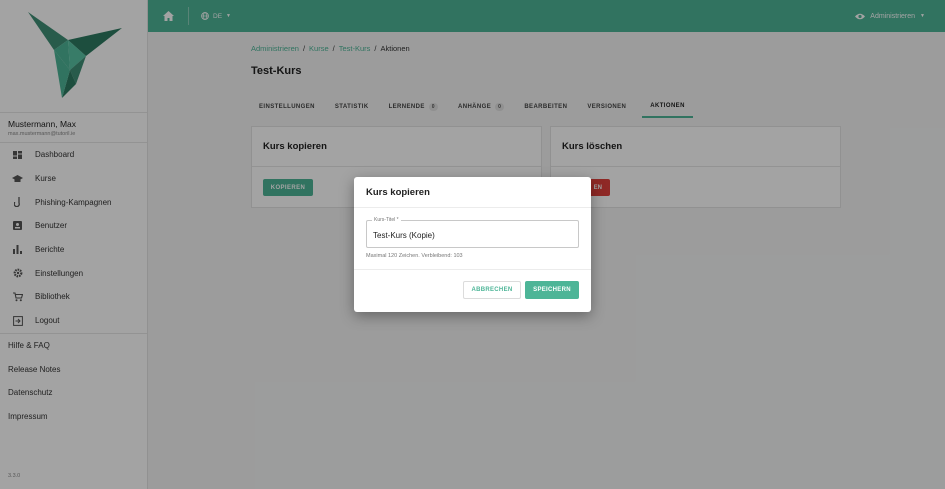 The image size is (945, 489). Describe the element at coordinates (492, 290) in the screenshot. I see `cancel-button: ABBRECHEN` at that location.